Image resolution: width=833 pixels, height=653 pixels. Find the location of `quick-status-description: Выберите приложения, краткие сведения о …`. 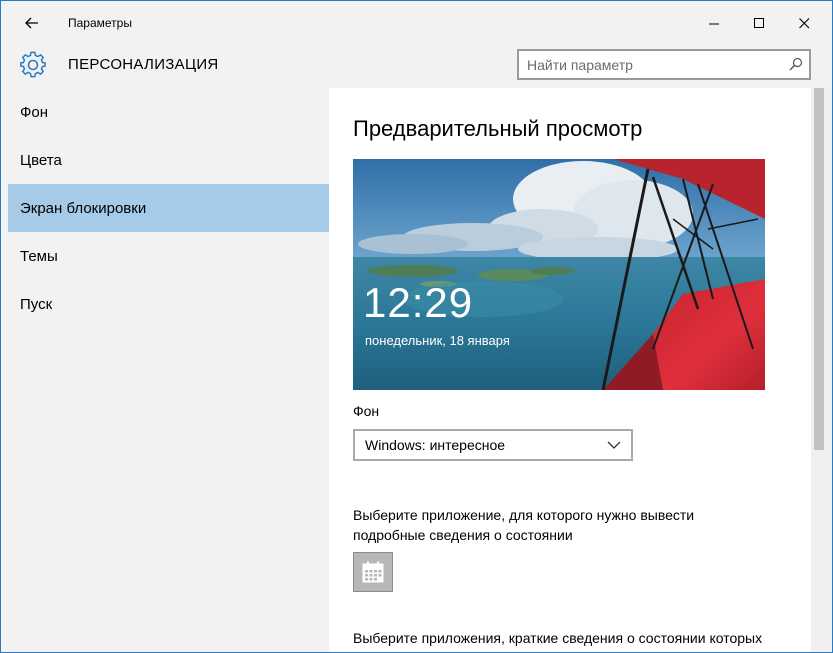

quick-status-description: Выберите приложения, краткие сведения о … is located at coordinates (558, 638).